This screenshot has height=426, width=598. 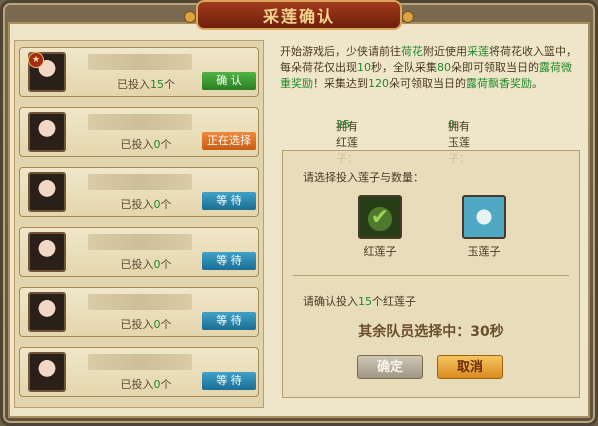 I want to click on jade-lotus-seed-icon, so click(x=484, y=217).